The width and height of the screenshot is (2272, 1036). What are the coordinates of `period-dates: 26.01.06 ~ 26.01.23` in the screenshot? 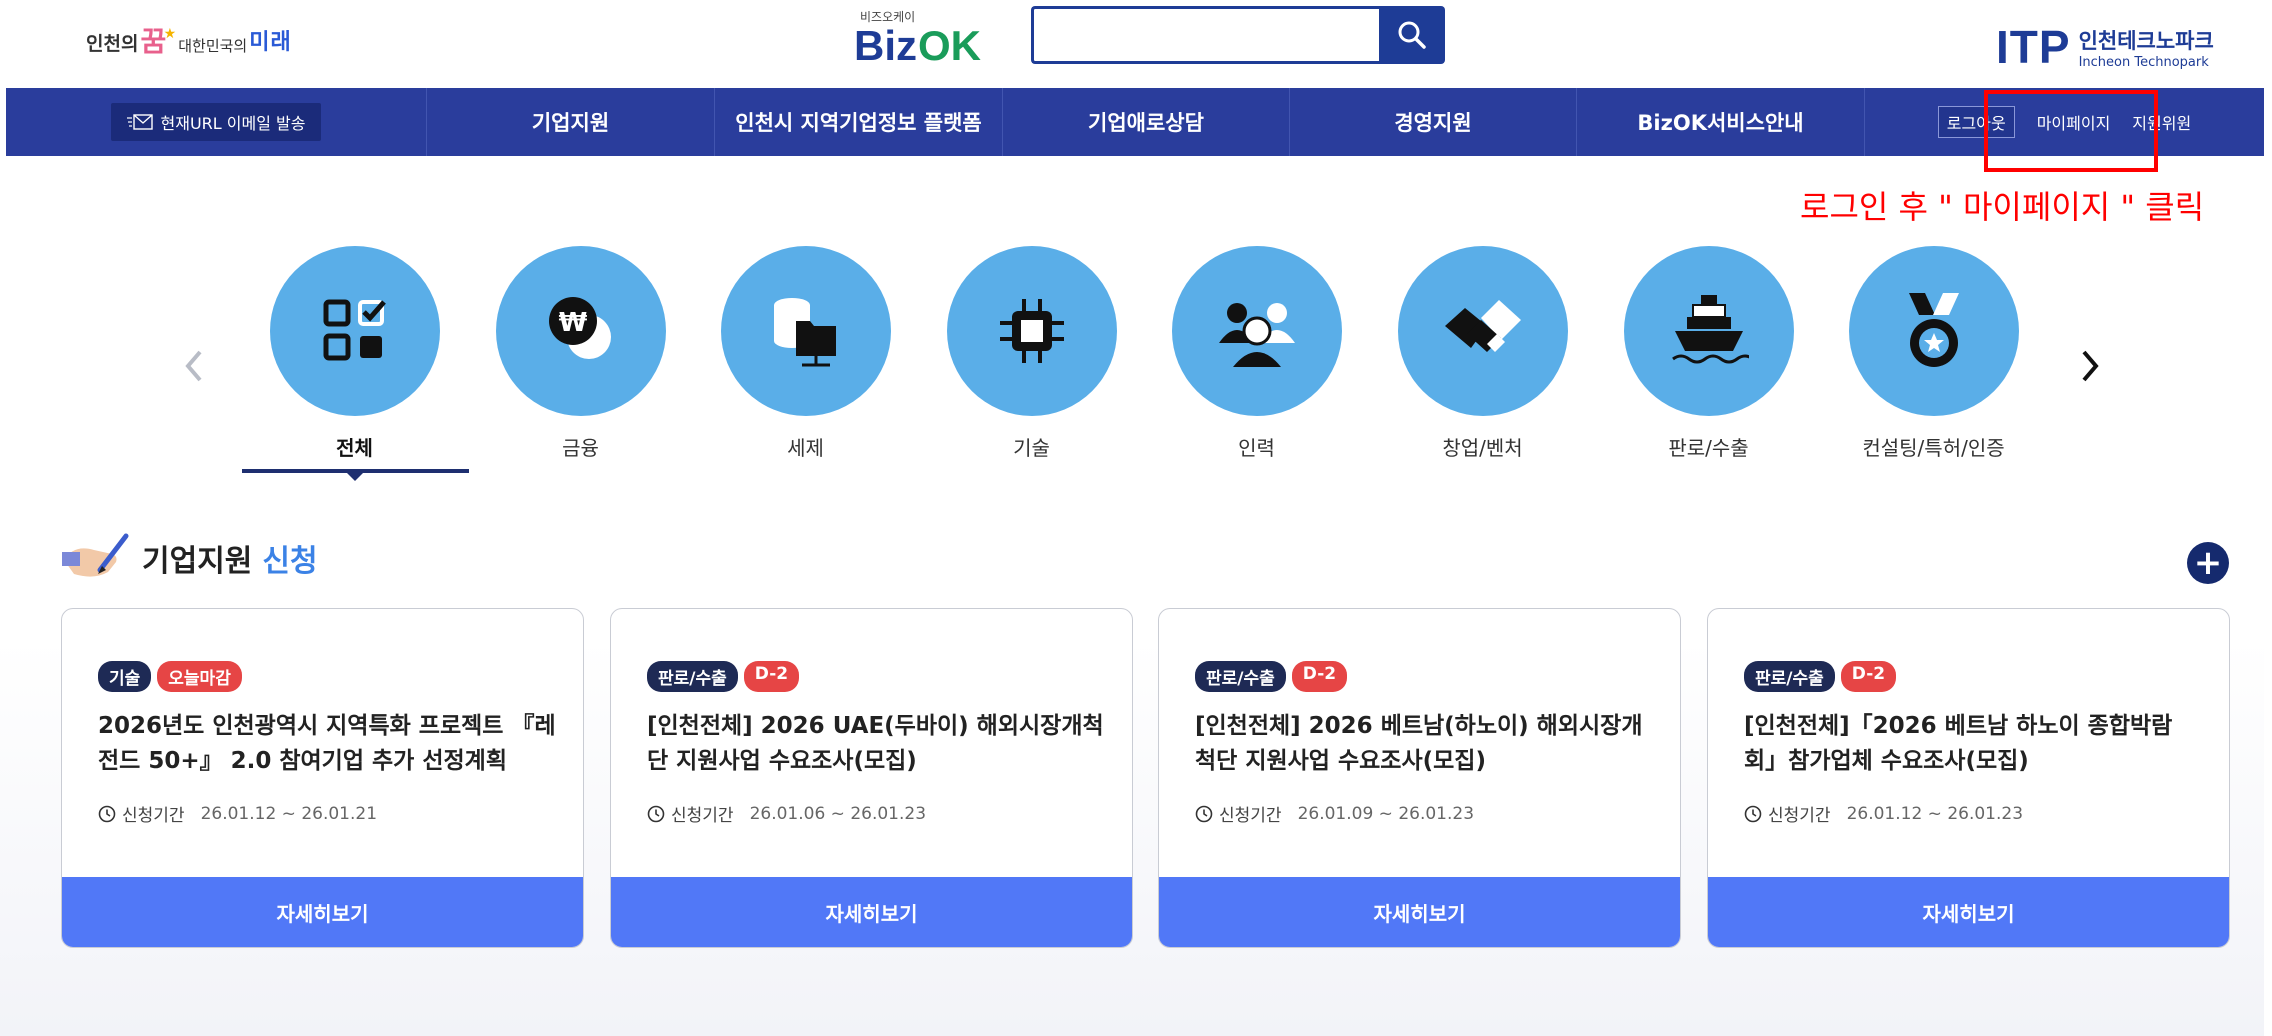 It's located at (838, 813).